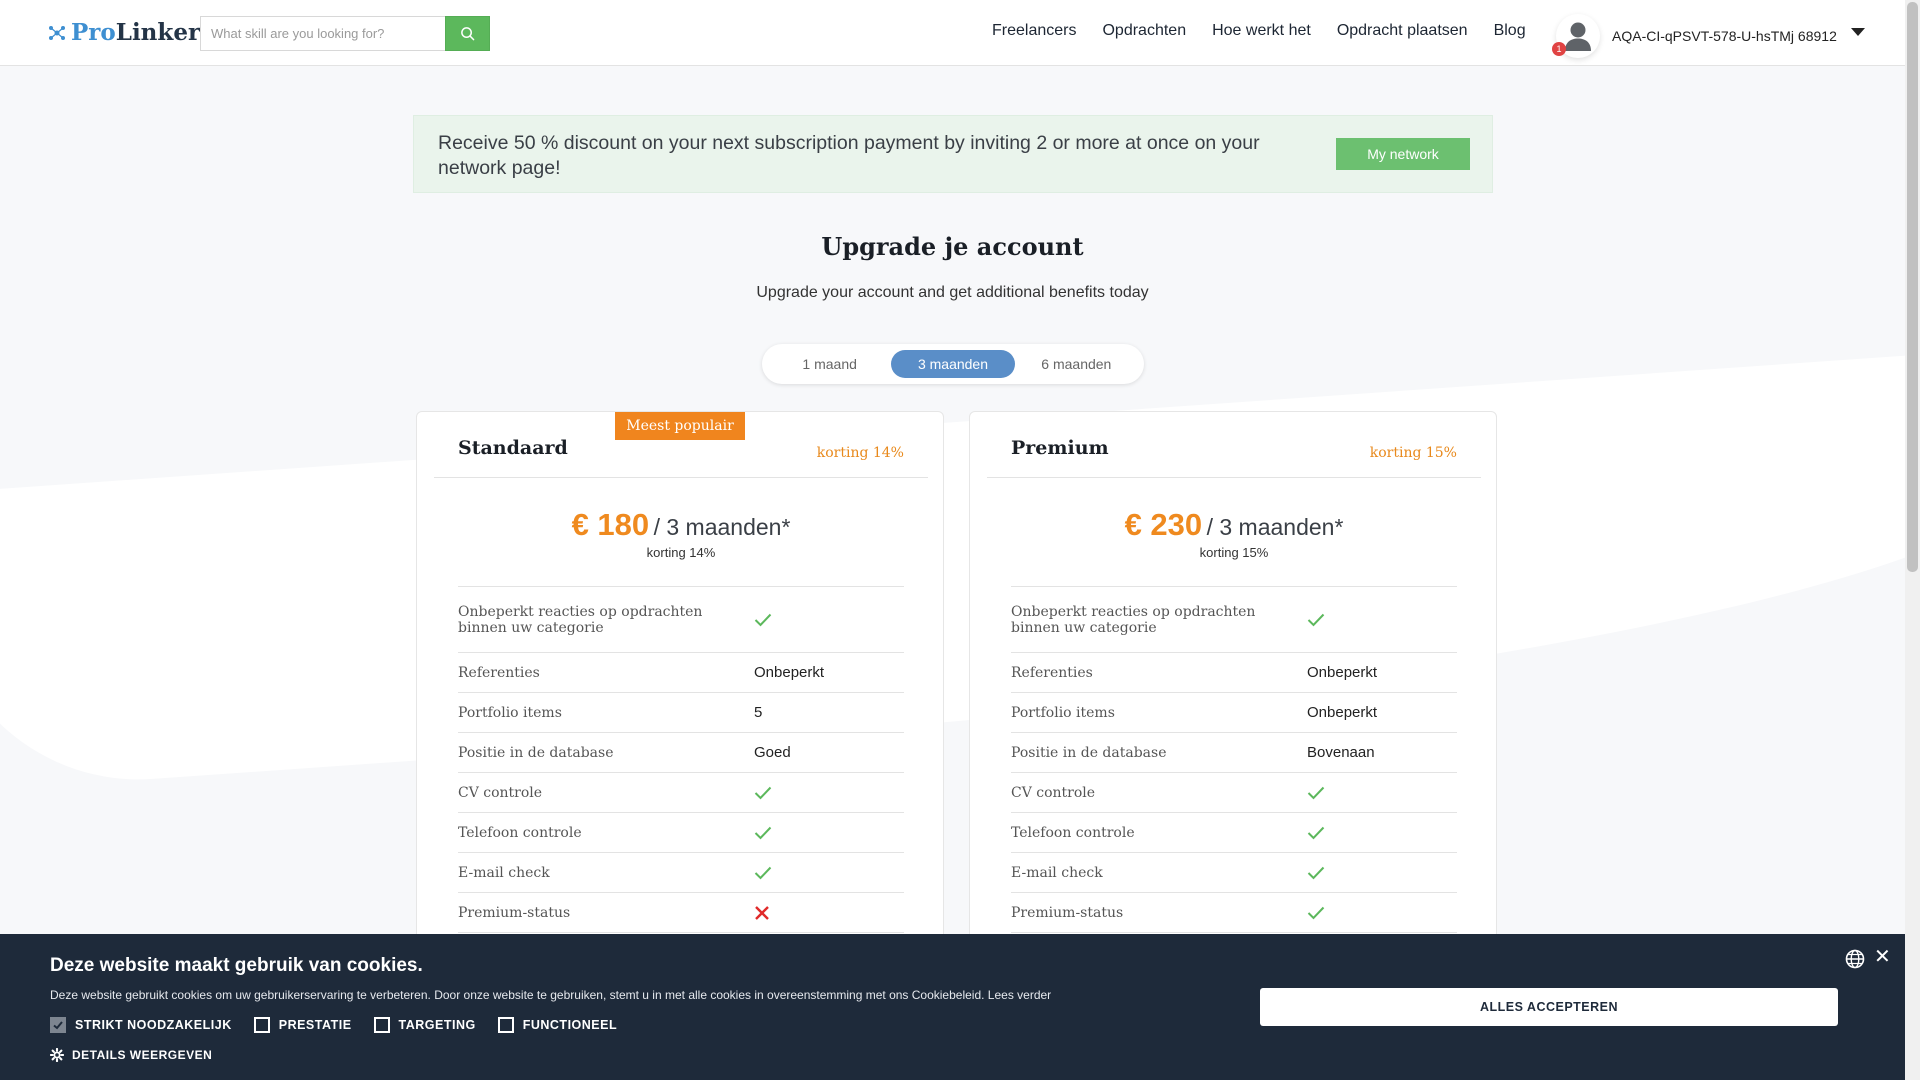  What do you see at coordinates (1576, 36) in the screenshot?
I see `avatar: 1` at bounding box center [1576, 36].